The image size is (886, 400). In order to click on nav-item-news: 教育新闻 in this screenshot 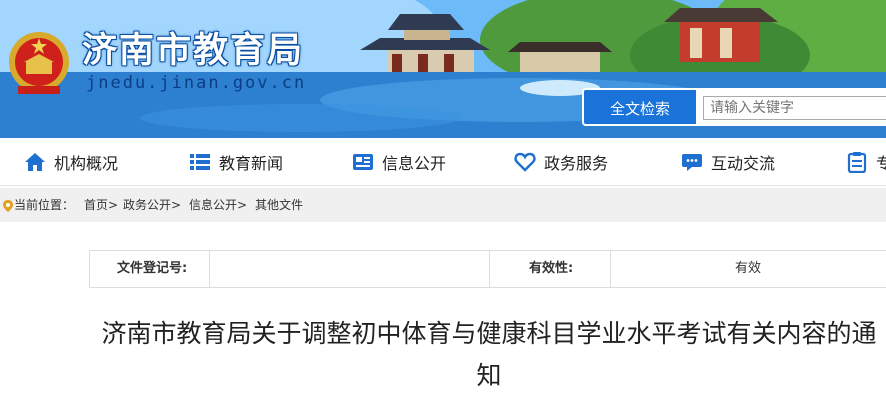, I will do `click(236, 162)`.